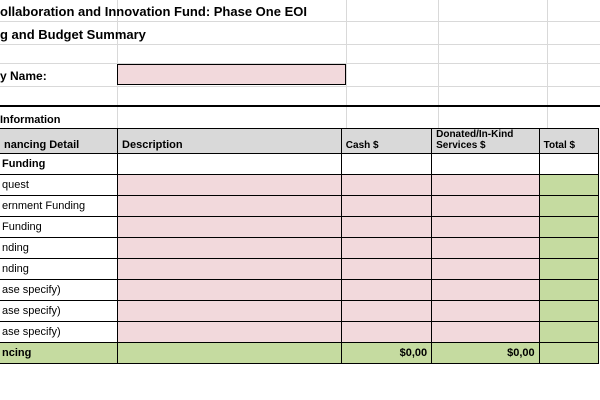 This screenshot has height=400, width=600. What do you see at coordinates (30, 120) in the screenshot?
I see `section-label: Information` at bounding box center [30, 120].